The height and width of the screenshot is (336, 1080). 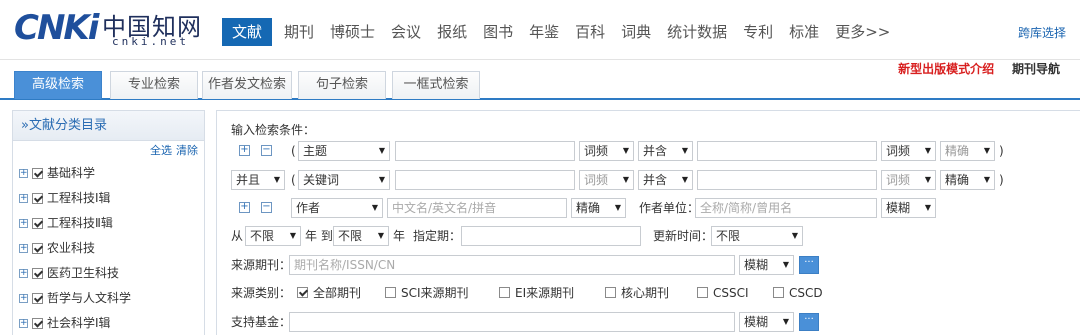 I want to click on logic-select: 并且 ▼, so click(x=258, y=180).